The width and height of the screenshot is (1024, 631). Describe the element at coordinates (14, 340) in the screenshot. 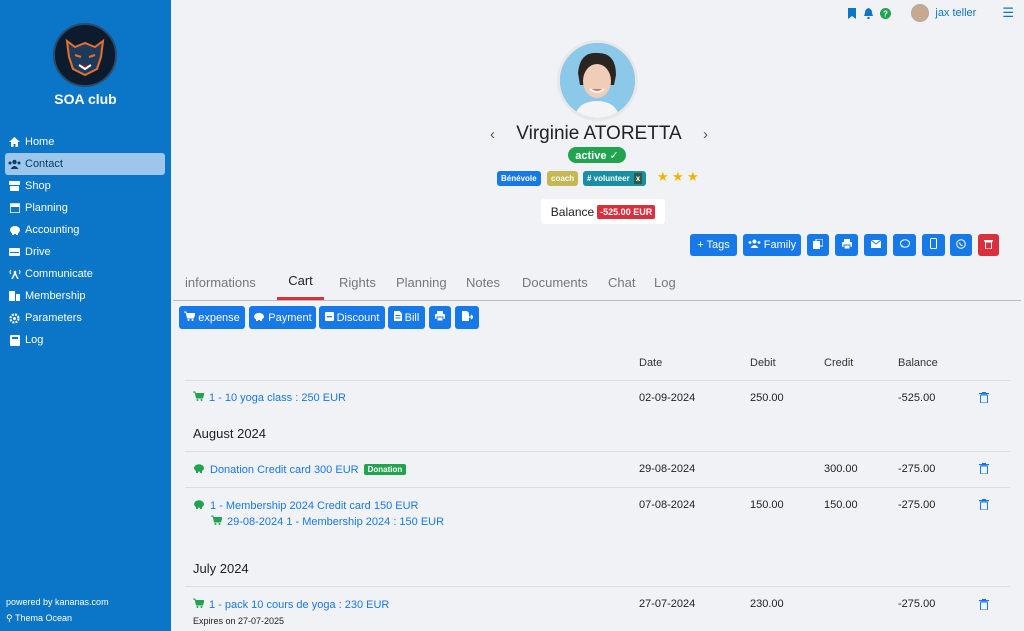

I see `book-icon` at that location.